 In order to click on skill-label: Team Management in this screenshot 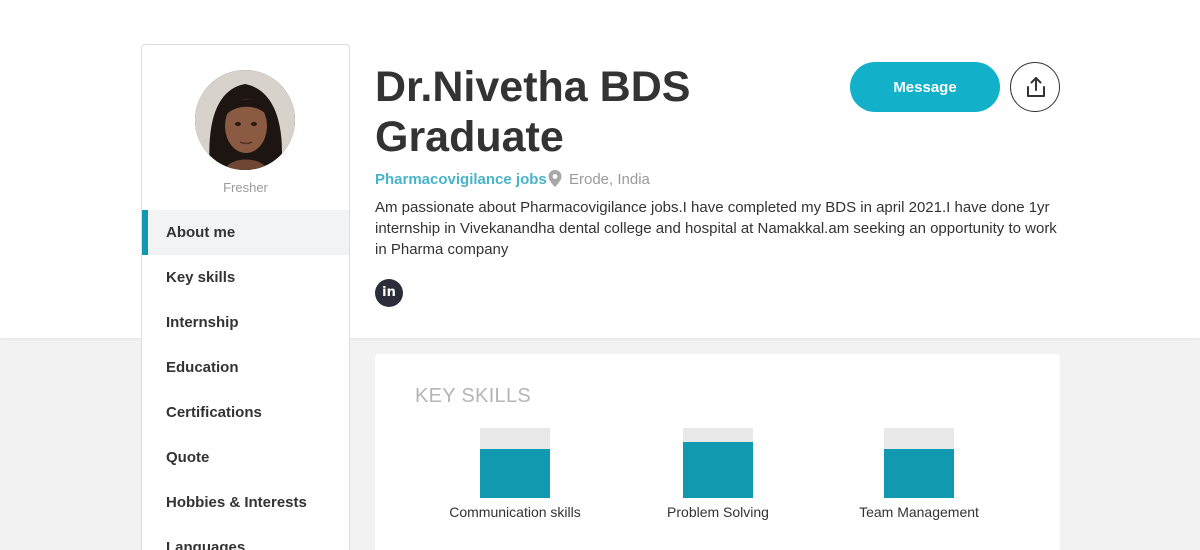, I will do `click(919, 512)`.